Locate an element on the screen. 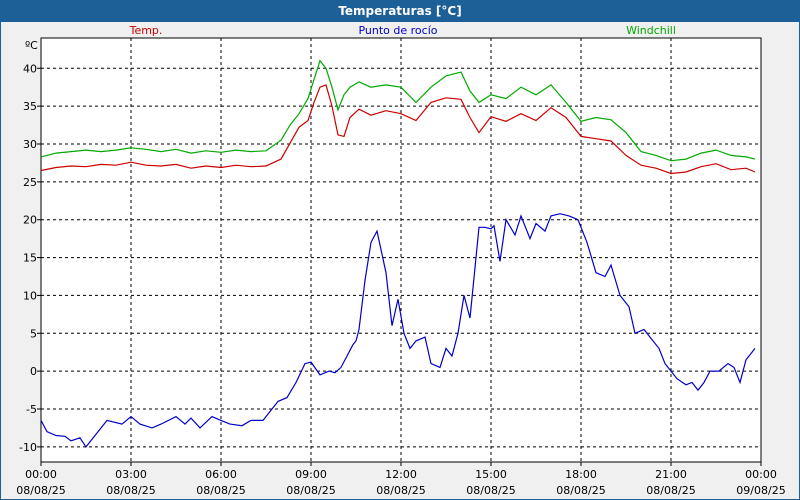 The image size is (800, 500). y-tick-label: 25 is located at coordinates (30, 182).